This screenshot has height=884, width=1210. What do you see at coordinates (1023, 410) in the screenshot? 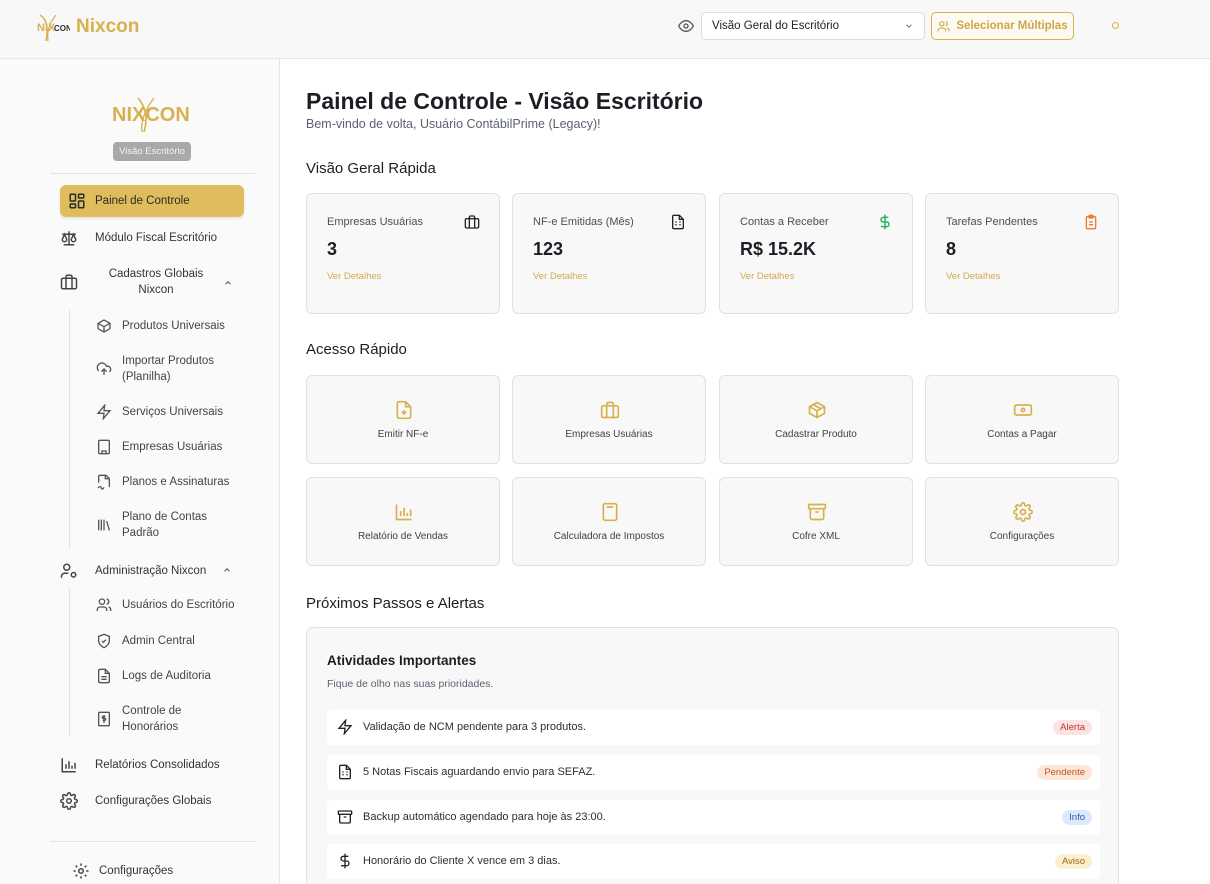
I see `banknote-icon` at bounding box center [1023, 410].